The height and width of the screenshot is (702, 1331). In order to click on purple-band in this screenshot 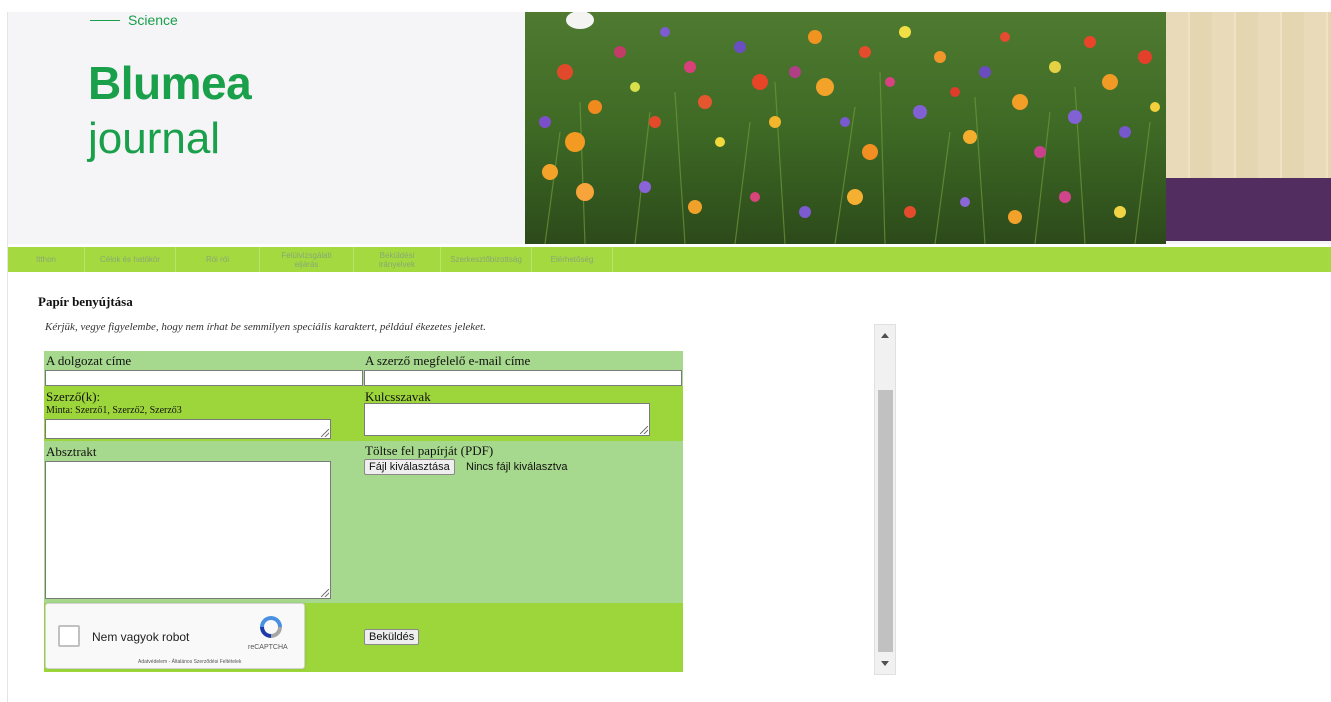, I will do `click(1248, 209)`.